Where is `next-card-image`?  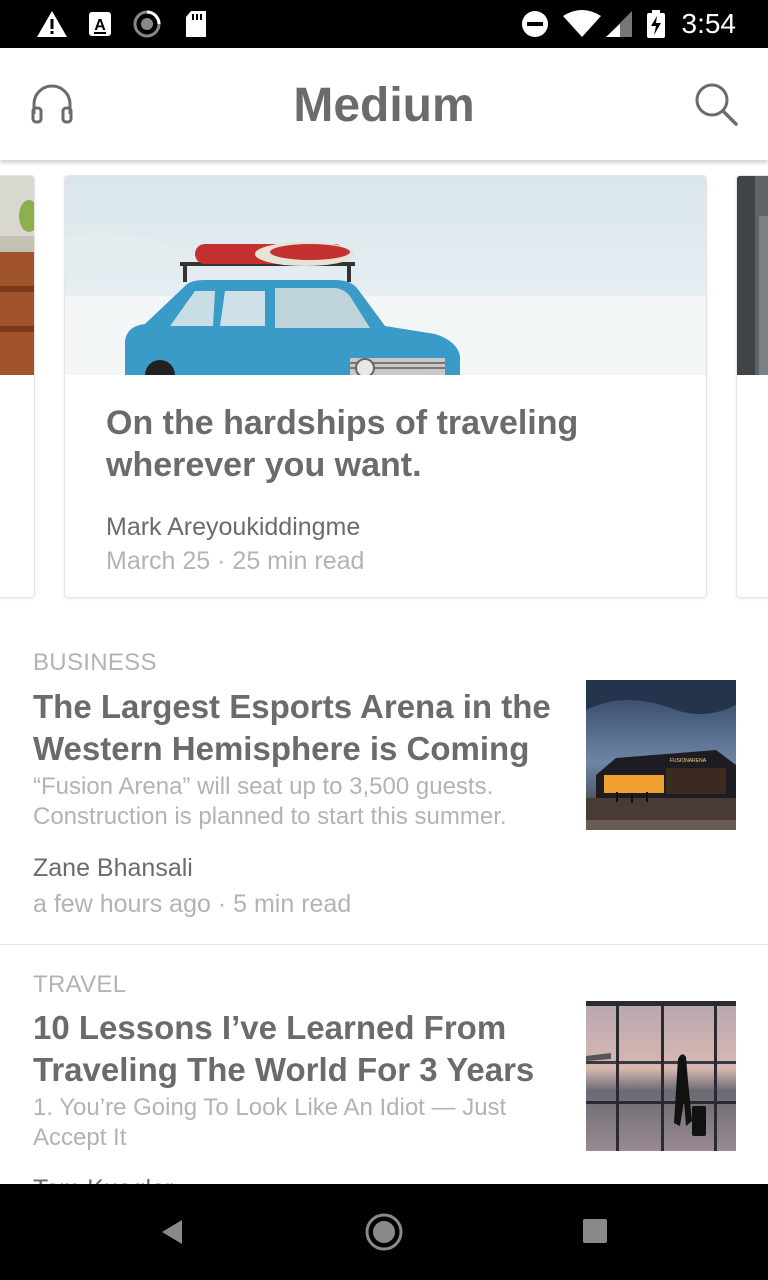 next-card-image is located at coordinates (752, 275).